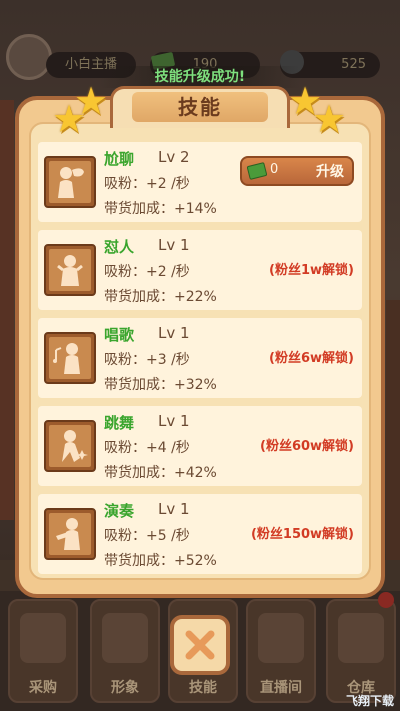 The height and width of the screenshot is (711, 400). What do you see at coordinates (307, 446) in the screenshot?
I see `unlock-requirement: (粉丝60w解锁)` at bounding box center [307, 446].